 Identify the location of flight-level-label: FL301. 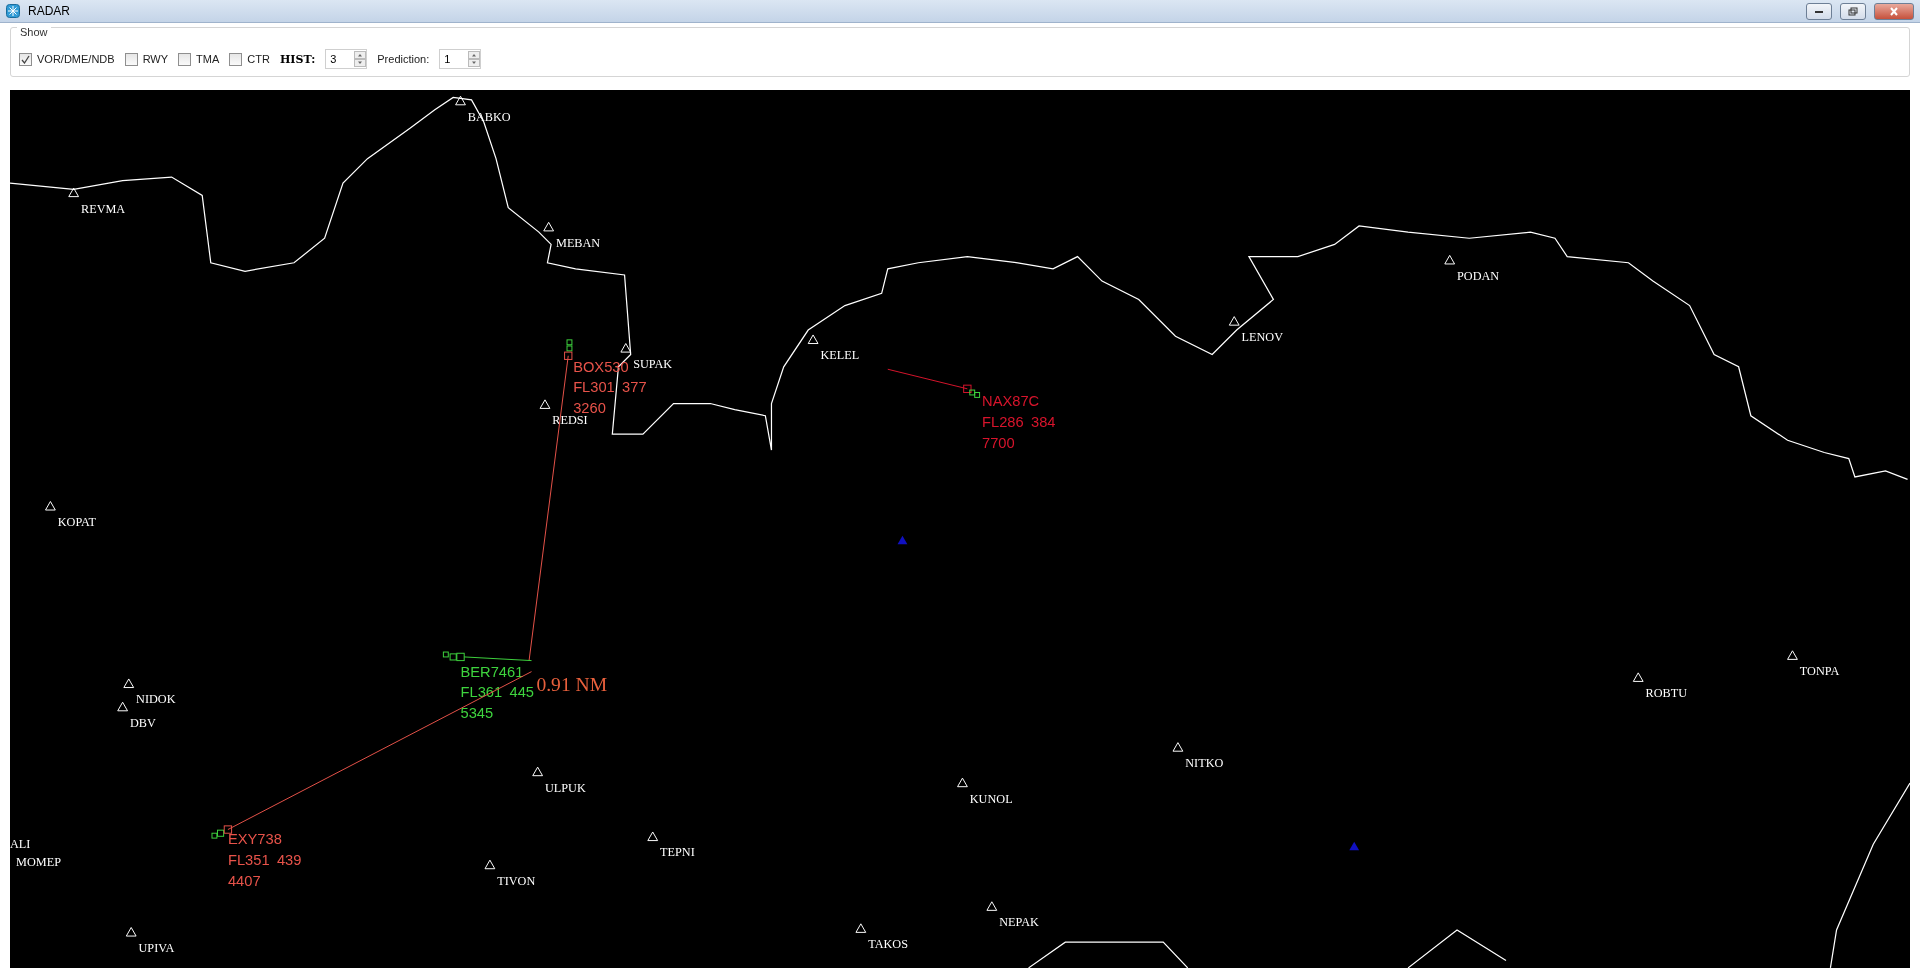
(594, 387).